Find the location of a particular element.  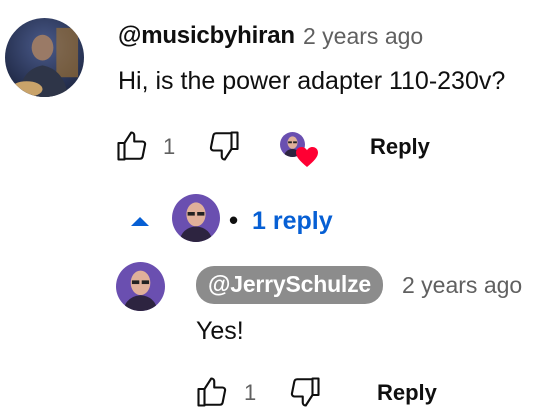

reply-thumbs-down-icon is located at coordinates (305, 392).